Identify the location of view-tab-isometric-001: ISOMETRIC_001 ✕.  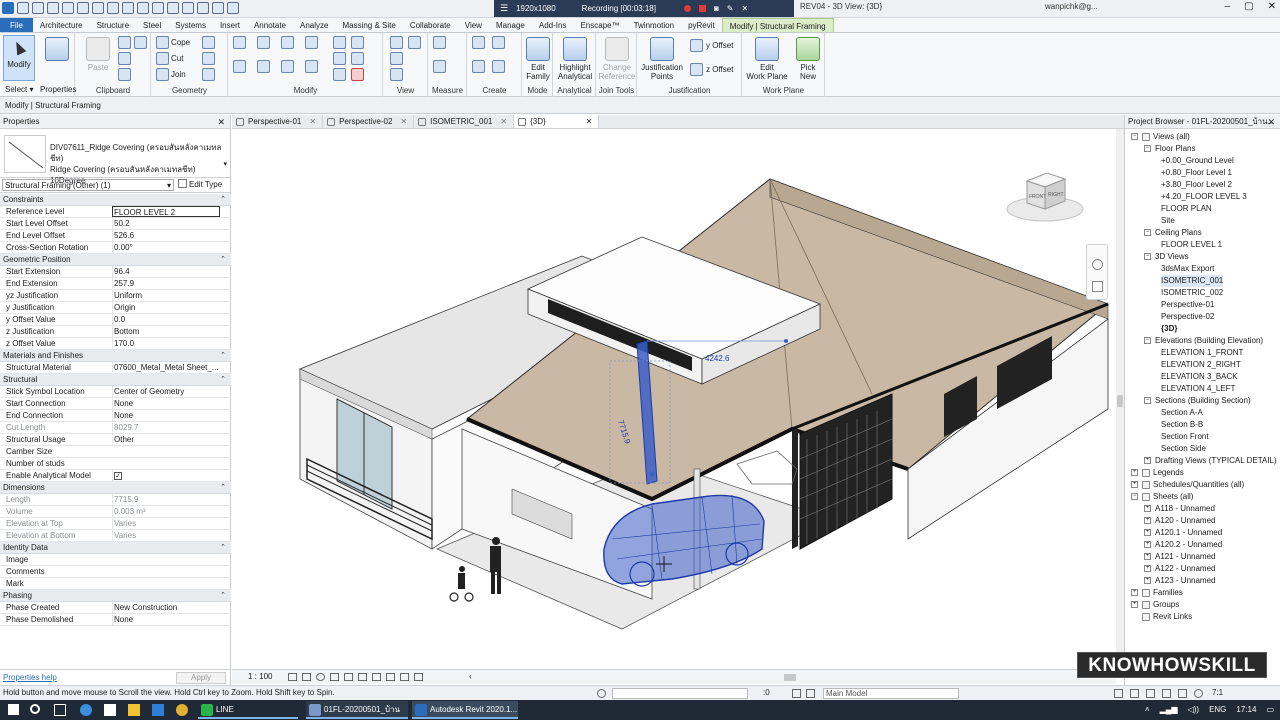
(464, 121).